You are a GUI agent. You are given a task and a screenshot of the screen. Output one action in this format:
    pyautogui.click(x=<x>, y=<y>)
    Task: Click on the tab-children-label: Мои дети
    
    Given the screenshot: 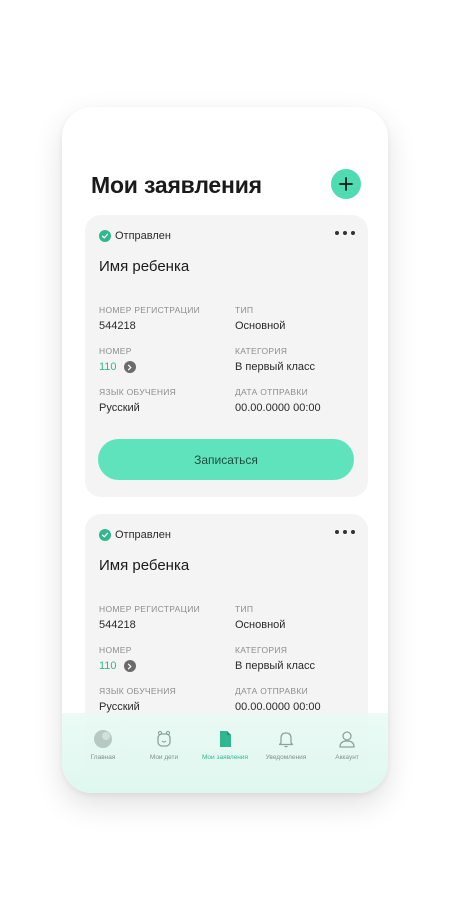 What is the action you would take?
    pyautogui.click(x=164, y=757)
    